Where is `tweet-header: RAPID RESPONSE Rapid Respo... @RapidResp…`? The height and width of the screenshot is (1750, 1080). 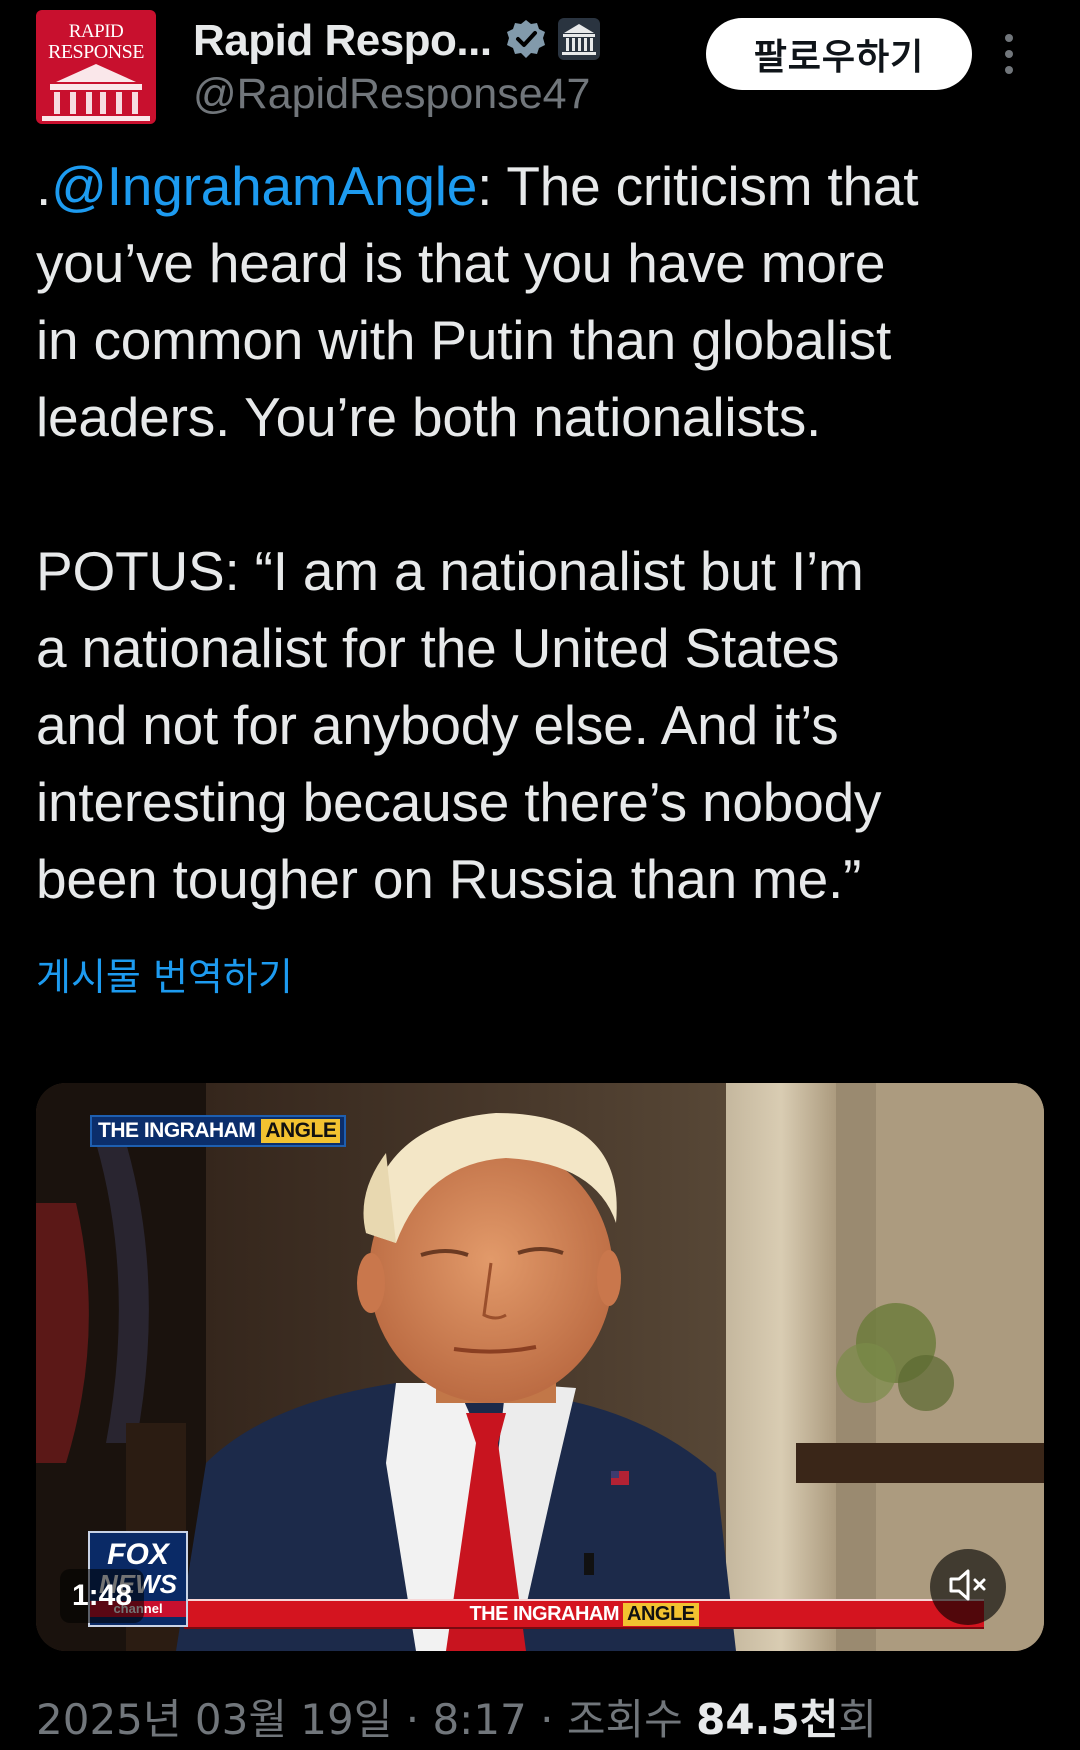 tweet-header: RAPID RESPONSE Rapid Respo... @RapidResp… is located at coordinates (540, 69).